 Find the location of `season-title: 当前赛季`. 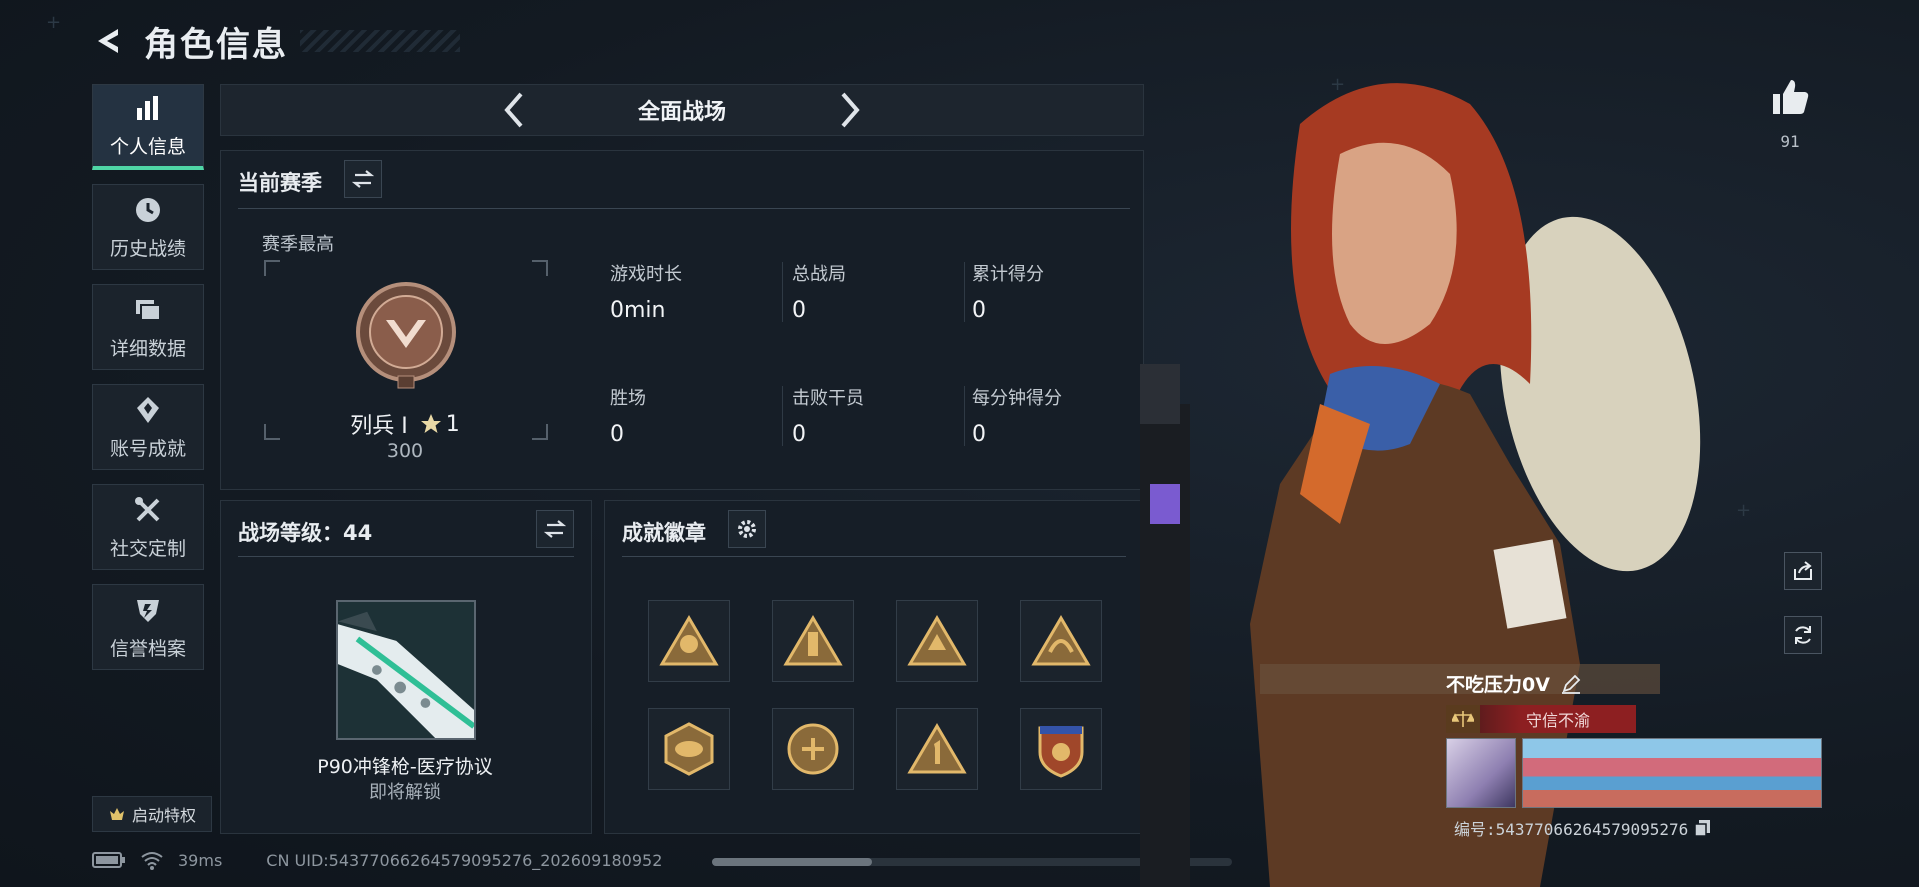

season-title: 当前赛季 is located at coordinates (280, 183).